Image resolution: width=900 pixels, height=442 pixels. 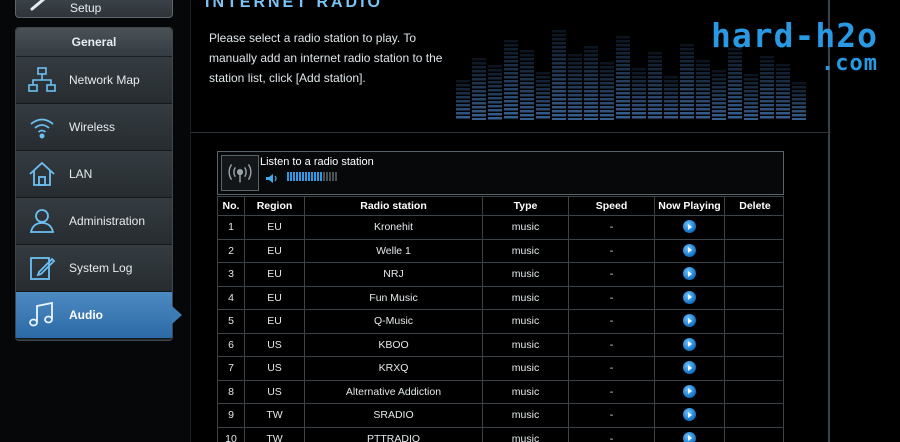 I want to click on cell-type: music, so click(x=525, y=345).